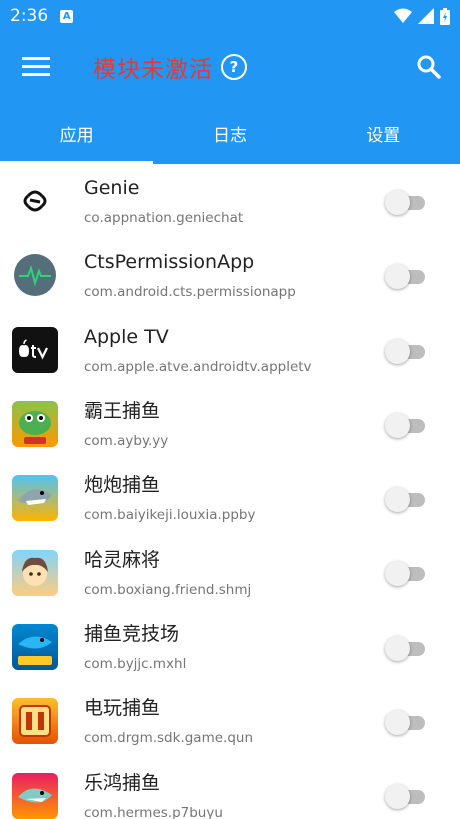  I want to click on app-package: co.appnation.geniechat, so click(164, 218).